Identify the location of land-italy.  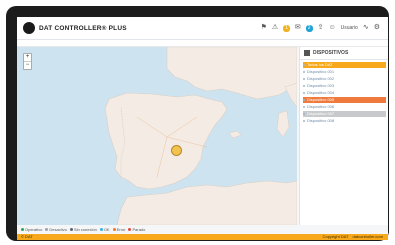
(290, 95).